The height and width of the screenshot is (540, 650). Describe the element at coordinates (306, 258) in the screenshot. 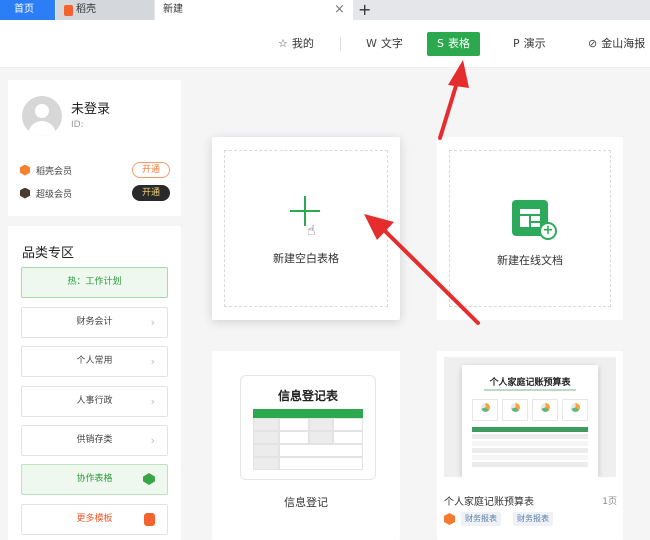

I see `new-blank-sheet-label: 新建空白表格` at that location.